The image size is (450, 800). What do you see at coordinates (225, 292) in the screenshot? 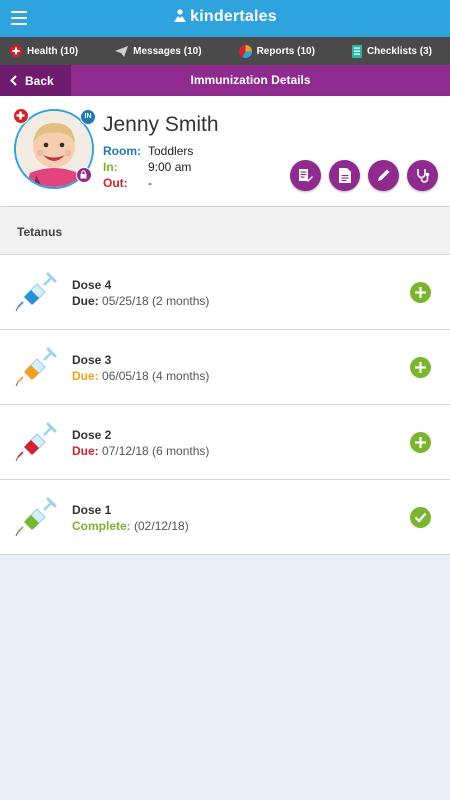
I see `list-item: Dose 4 Due: 05/25/18 (2 months)` at bounding box center [225, 292].